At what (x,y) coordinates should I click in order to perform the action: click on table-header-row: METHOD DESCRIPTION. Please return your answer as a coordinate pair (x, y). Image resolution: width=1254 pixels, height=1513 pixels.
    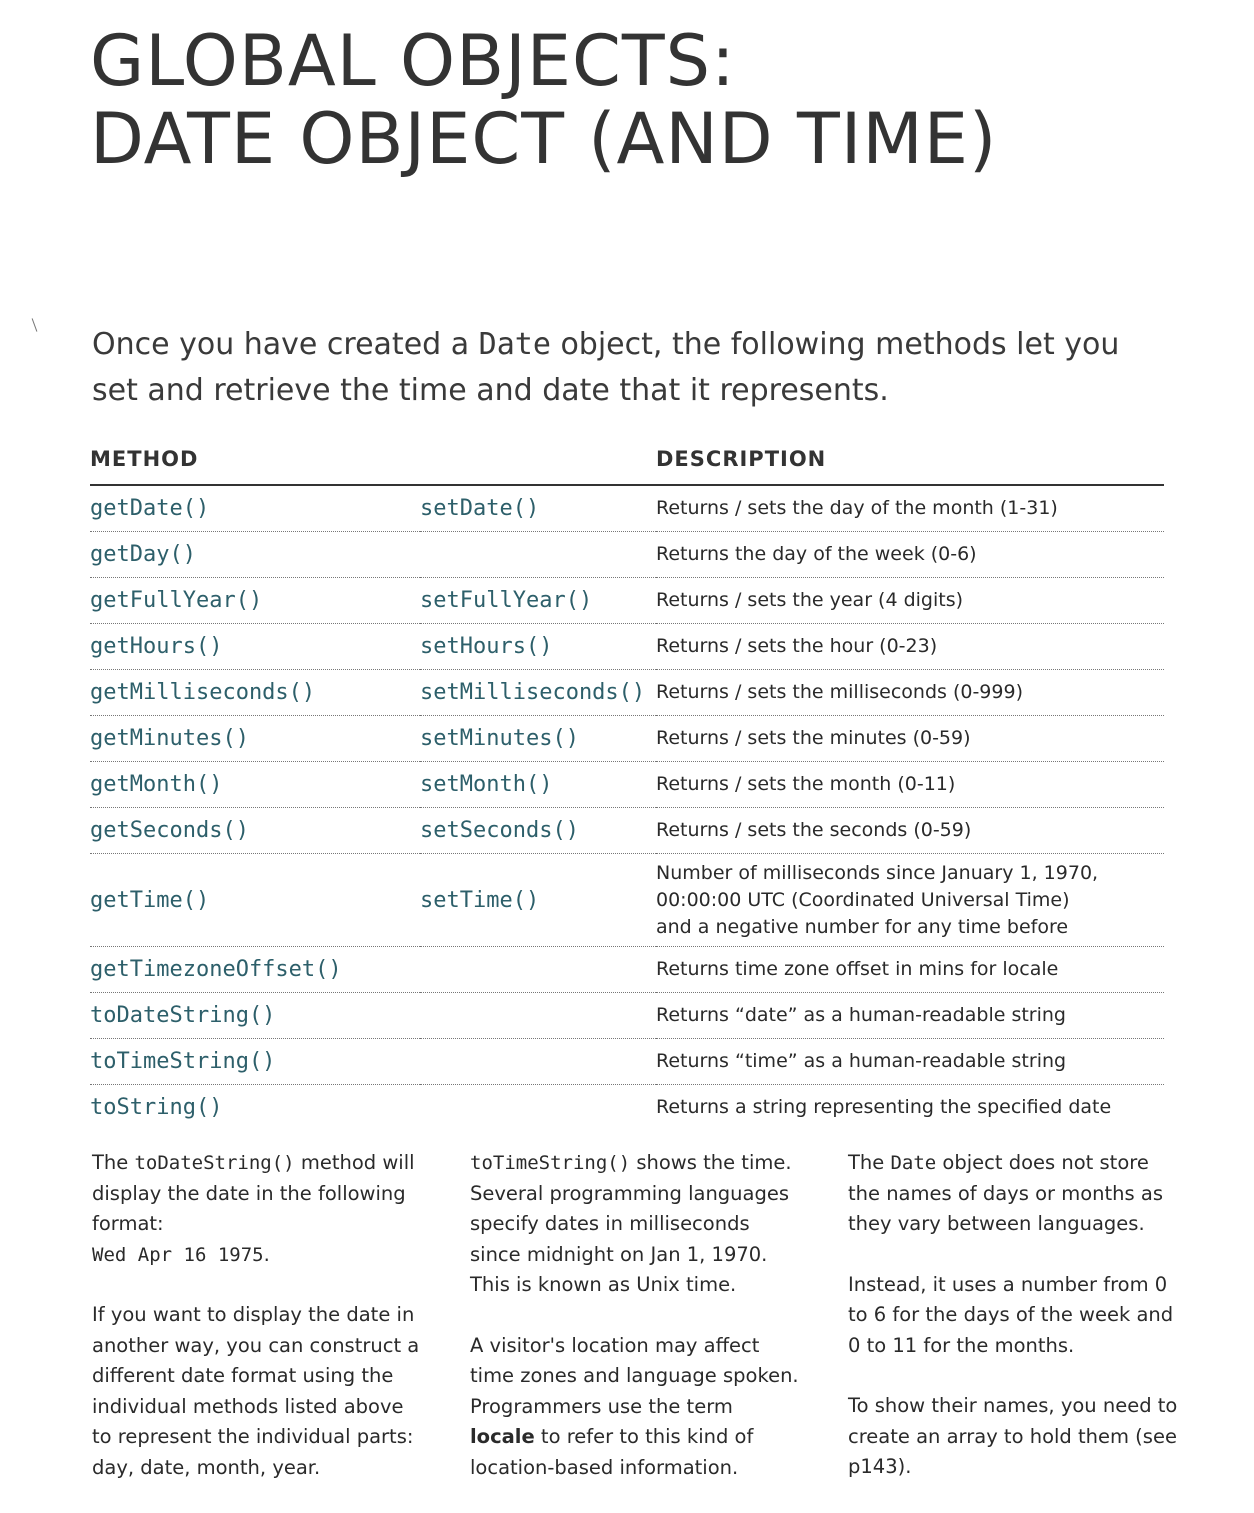
    Looking at the image, I should click on (627, 464).